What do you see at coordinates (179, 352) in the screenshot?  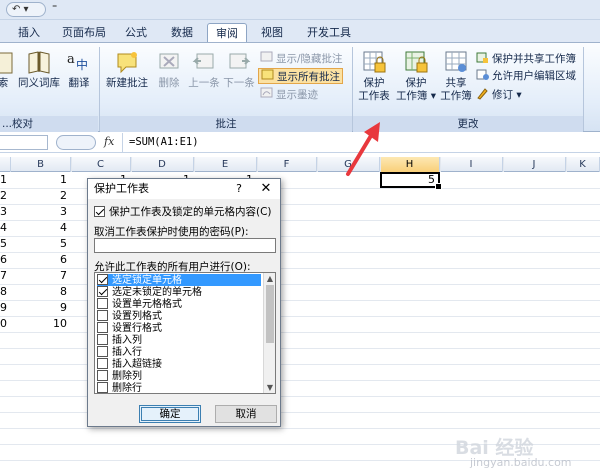 I see `list-item: 插入行` at bounding box center [179, 352].